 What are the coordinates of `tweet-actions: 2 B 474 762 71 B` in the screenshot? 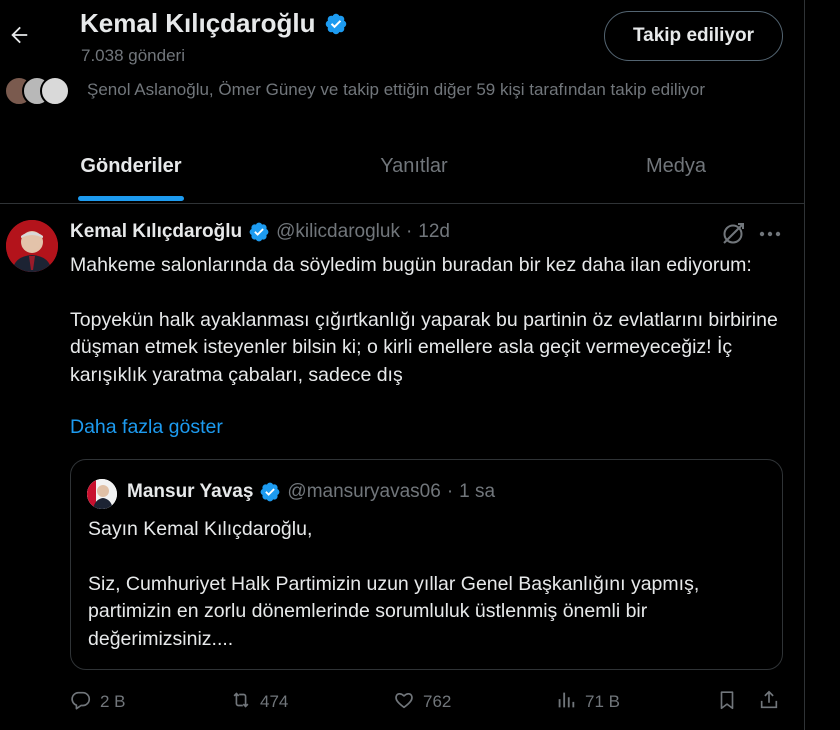 It's located at (426, 702).